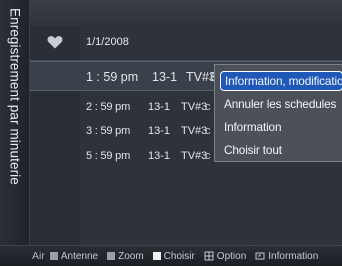  What do you see at coordinates (231, 256) in the screenshot?
I see `option-label: Option` at bounding box center [231, 256].